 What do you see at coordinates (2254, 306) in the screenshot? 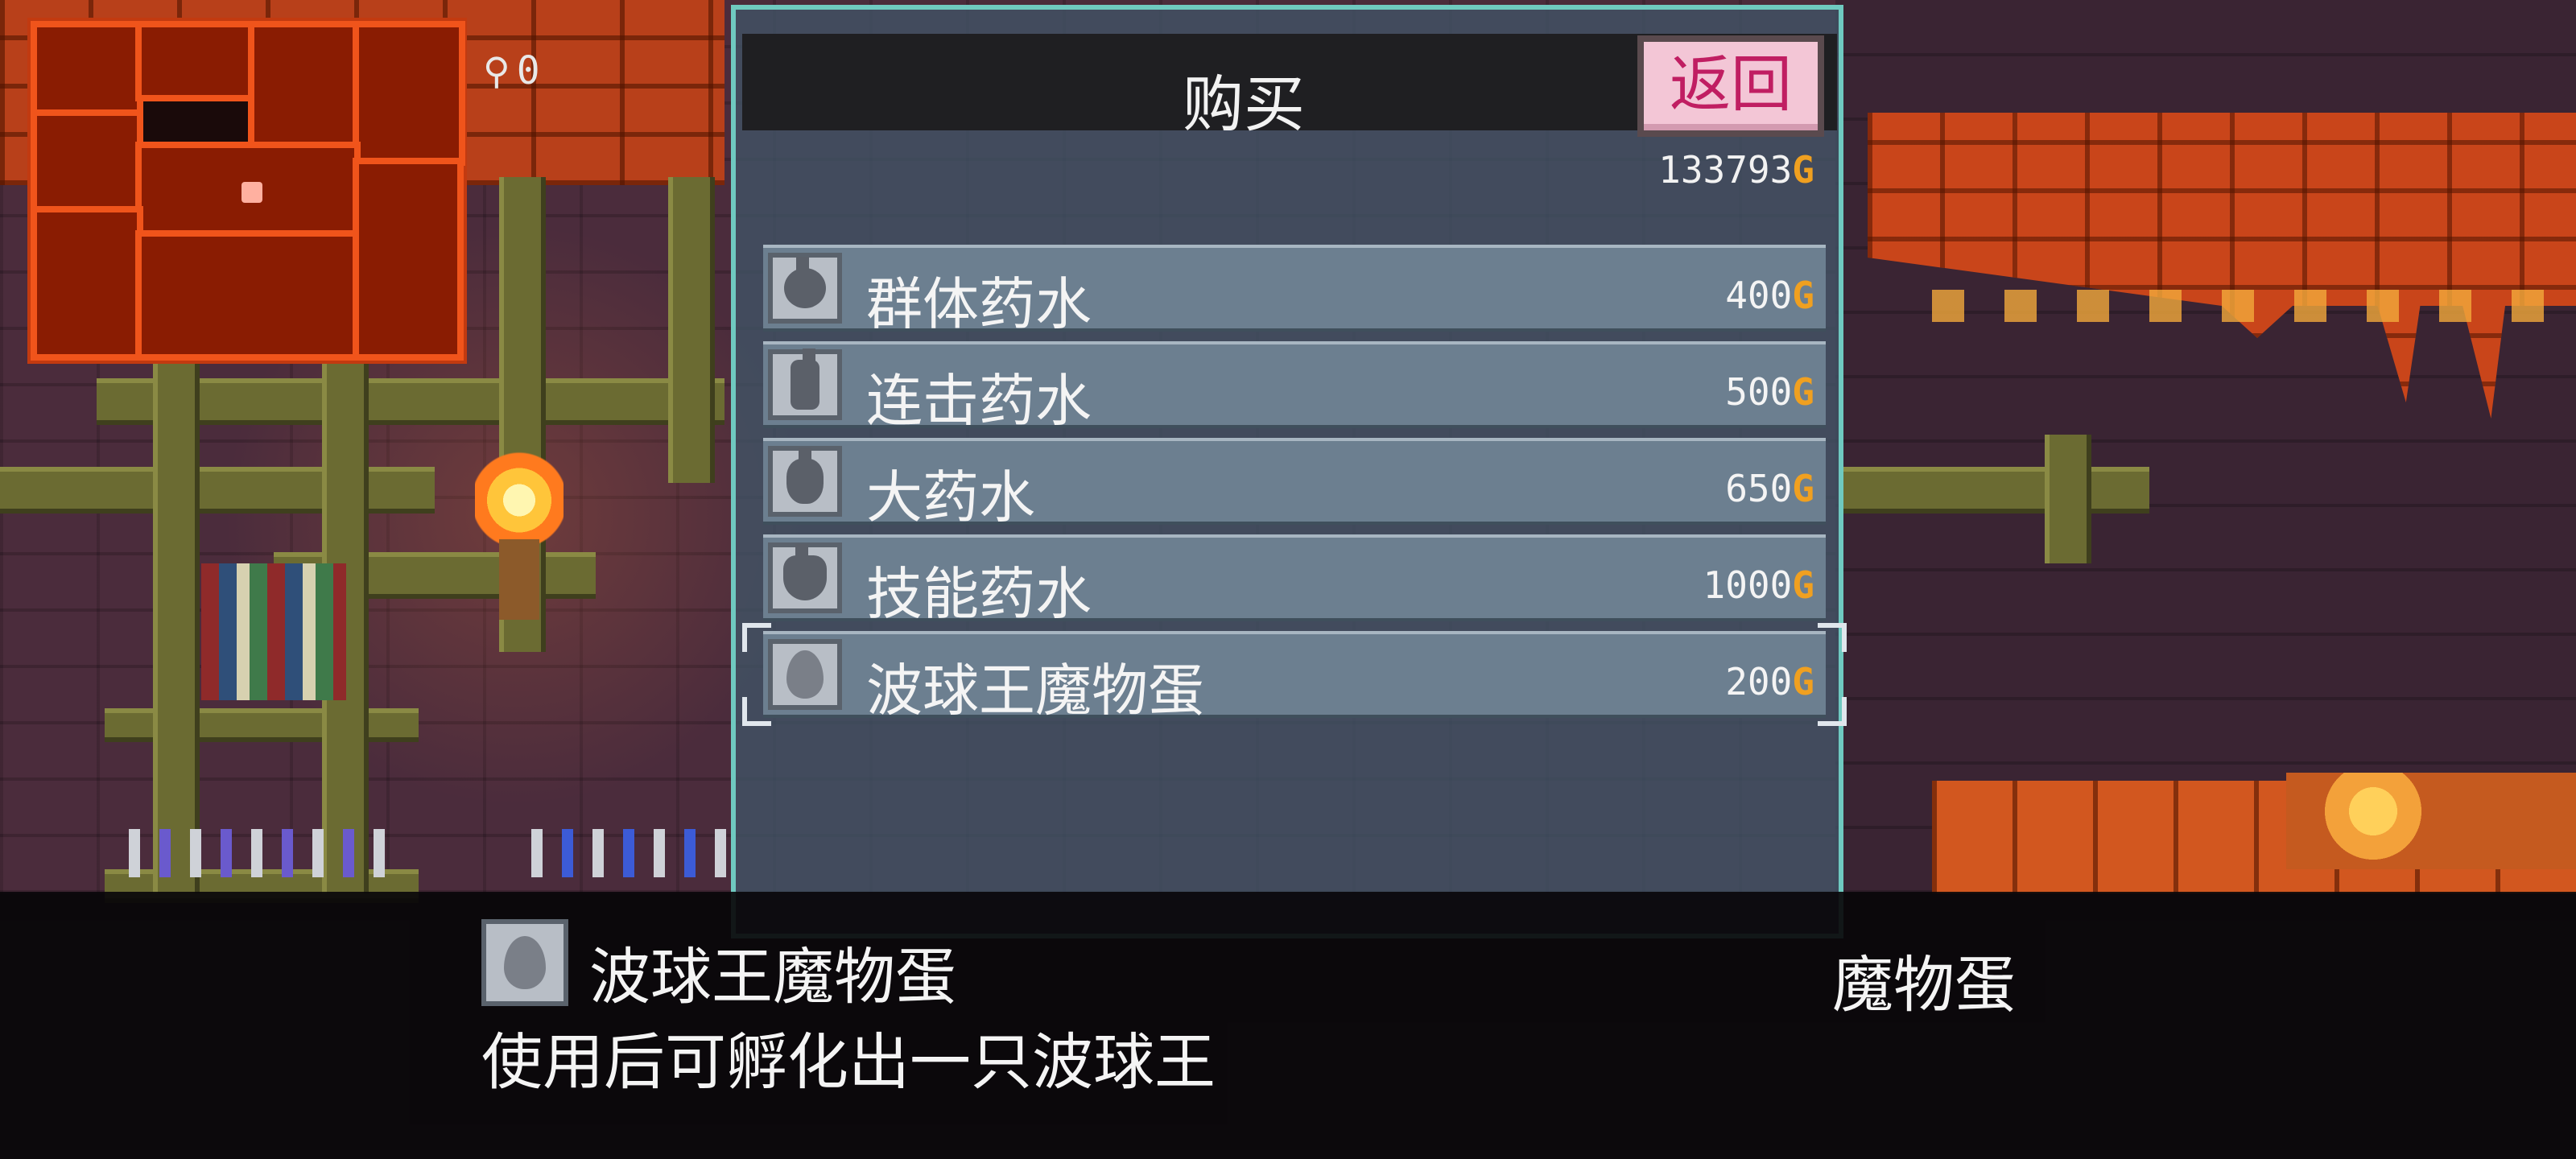
I see `lava-glow` at bounding box center [2254, 306].